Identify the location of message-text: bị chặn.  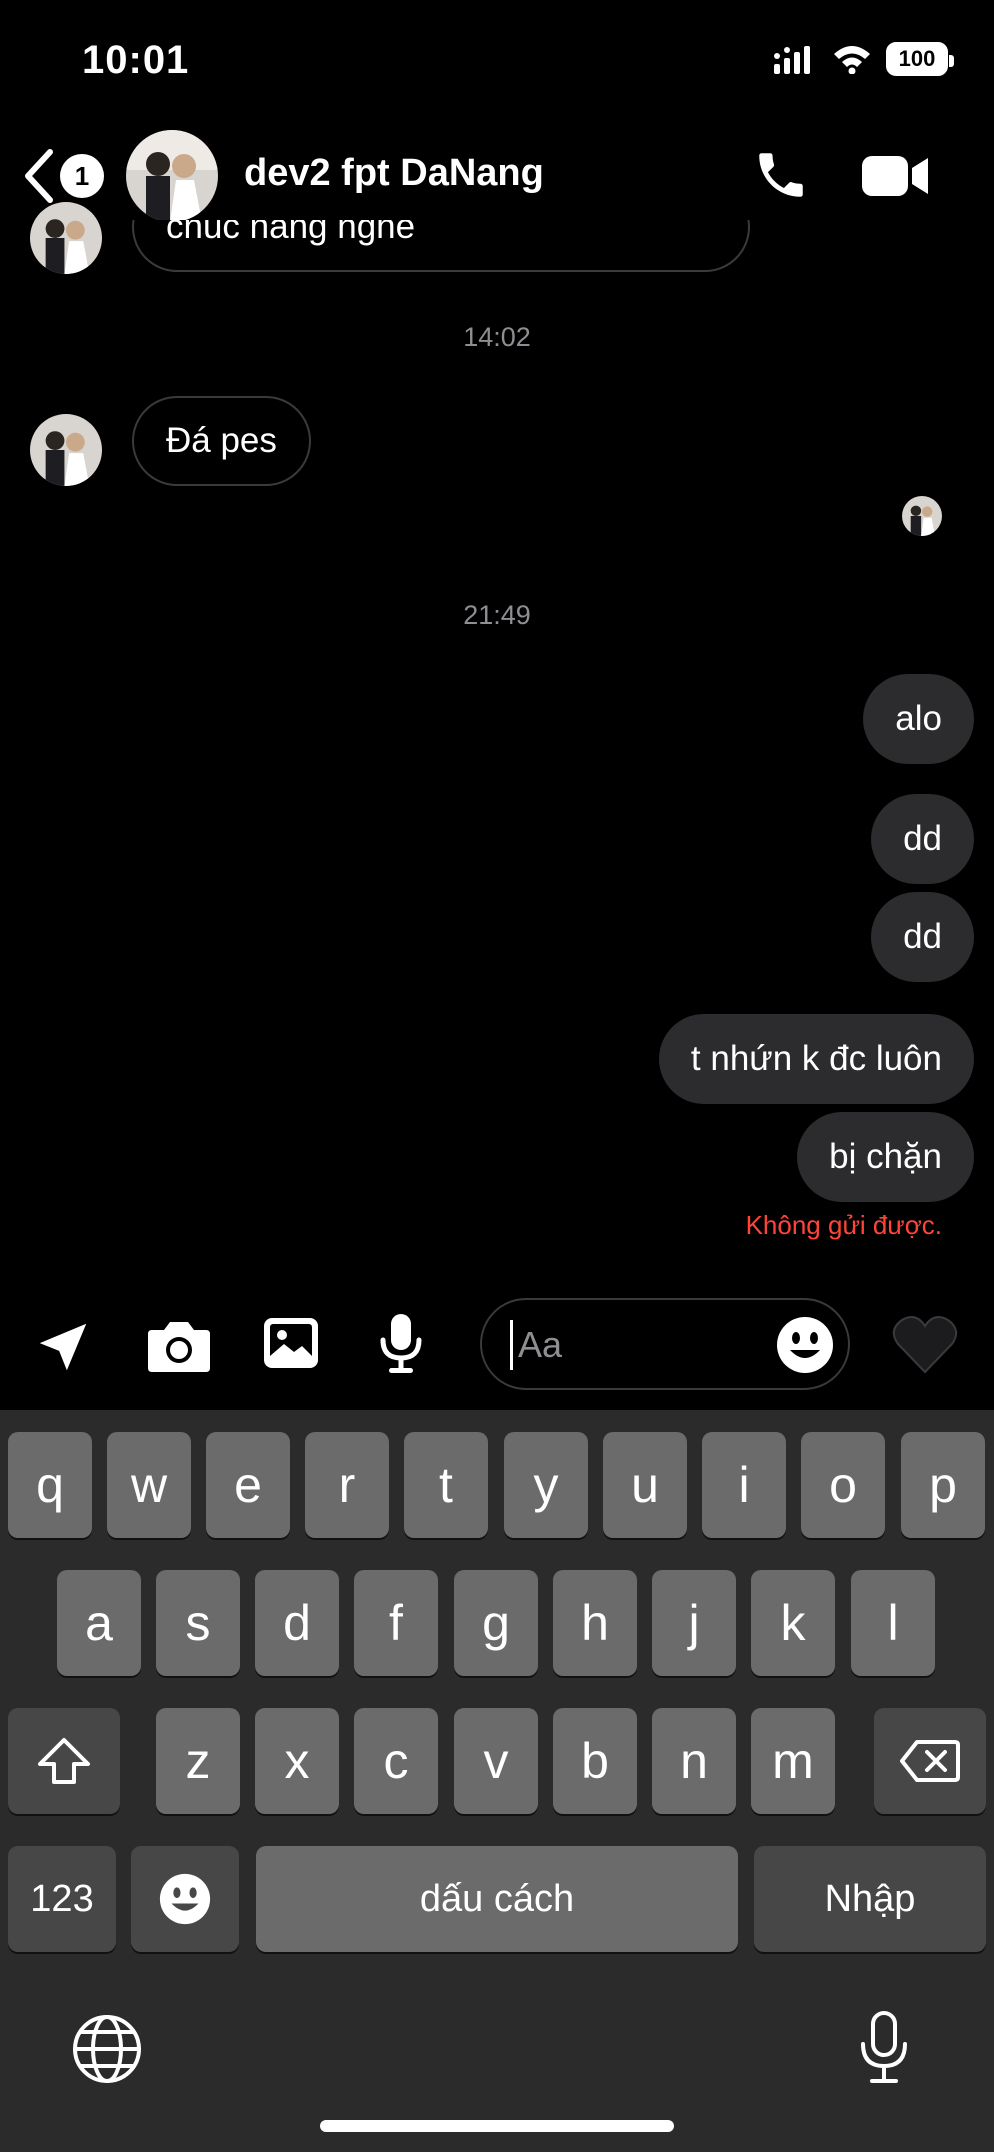
(885, 1156).